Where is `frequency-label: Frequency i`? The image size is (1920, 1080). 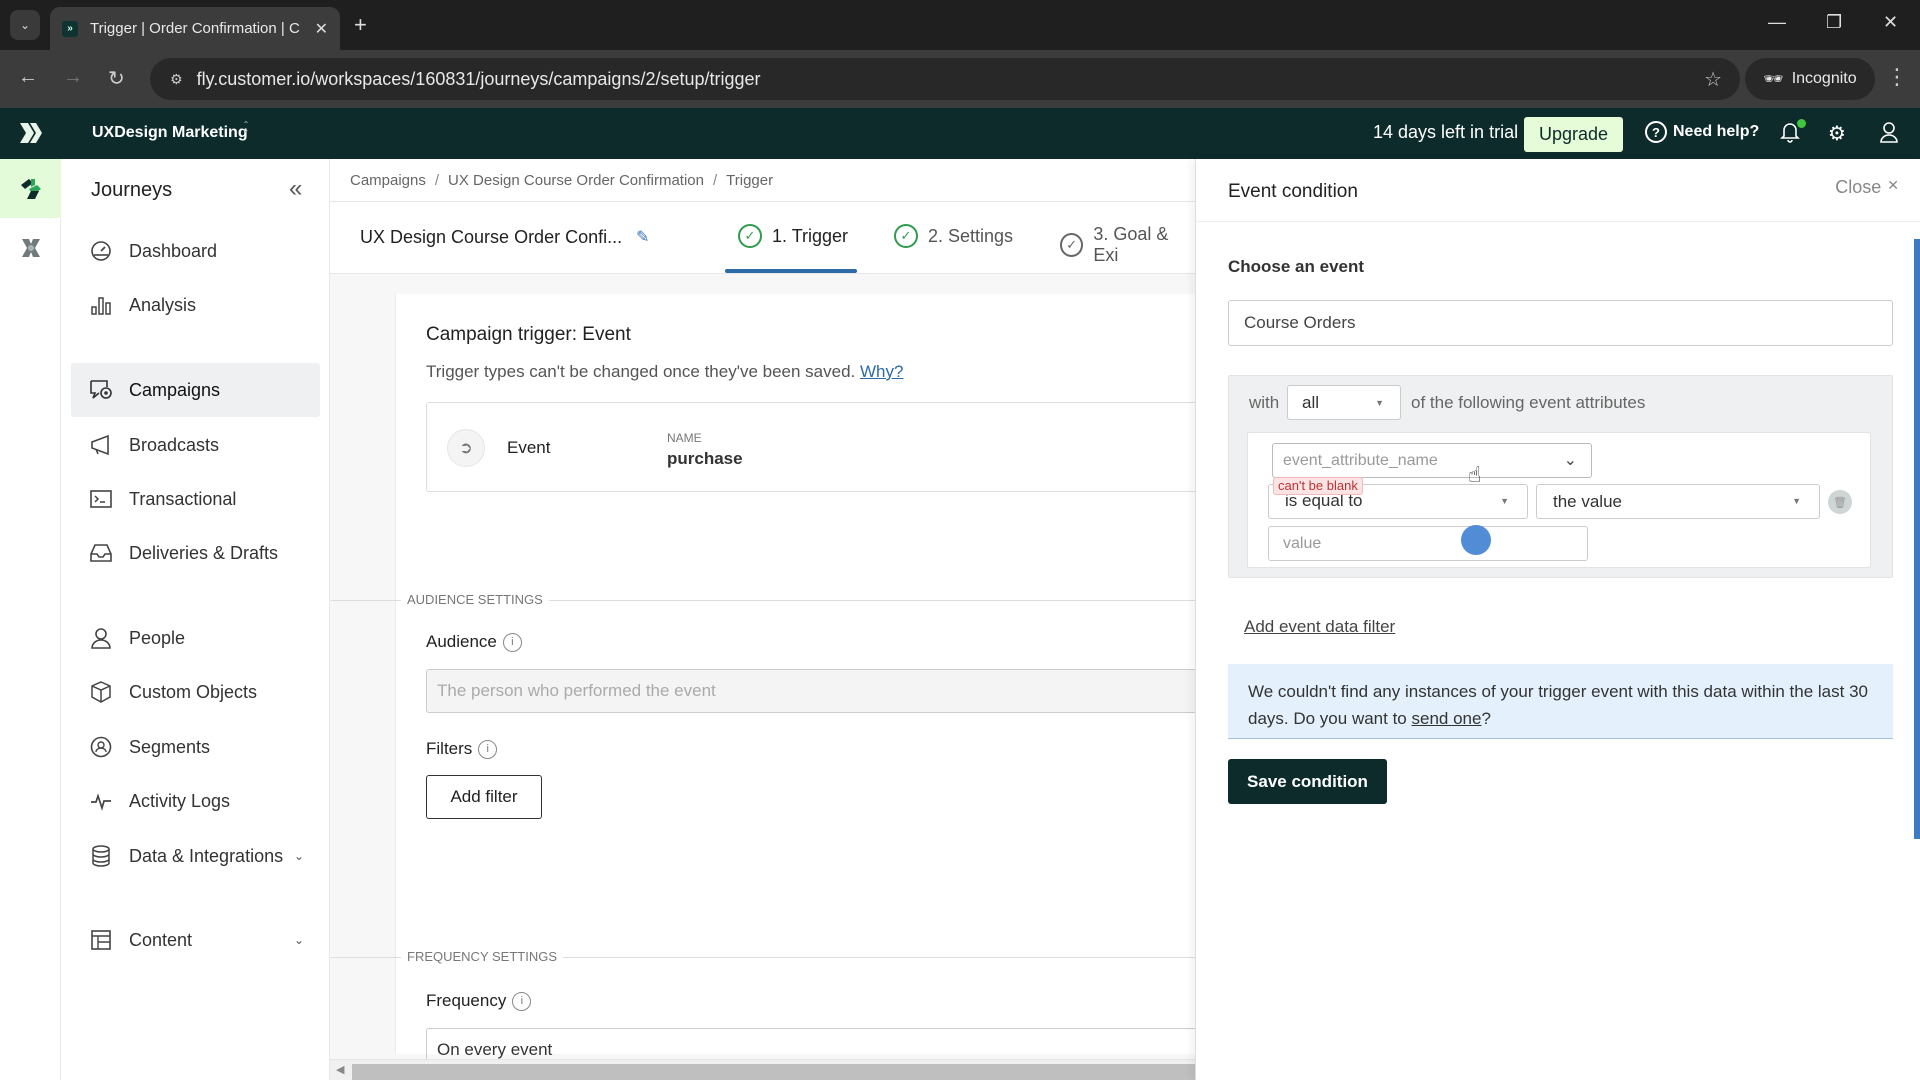 frequency-label: Frequency i is located at coordinates (479, 1001).